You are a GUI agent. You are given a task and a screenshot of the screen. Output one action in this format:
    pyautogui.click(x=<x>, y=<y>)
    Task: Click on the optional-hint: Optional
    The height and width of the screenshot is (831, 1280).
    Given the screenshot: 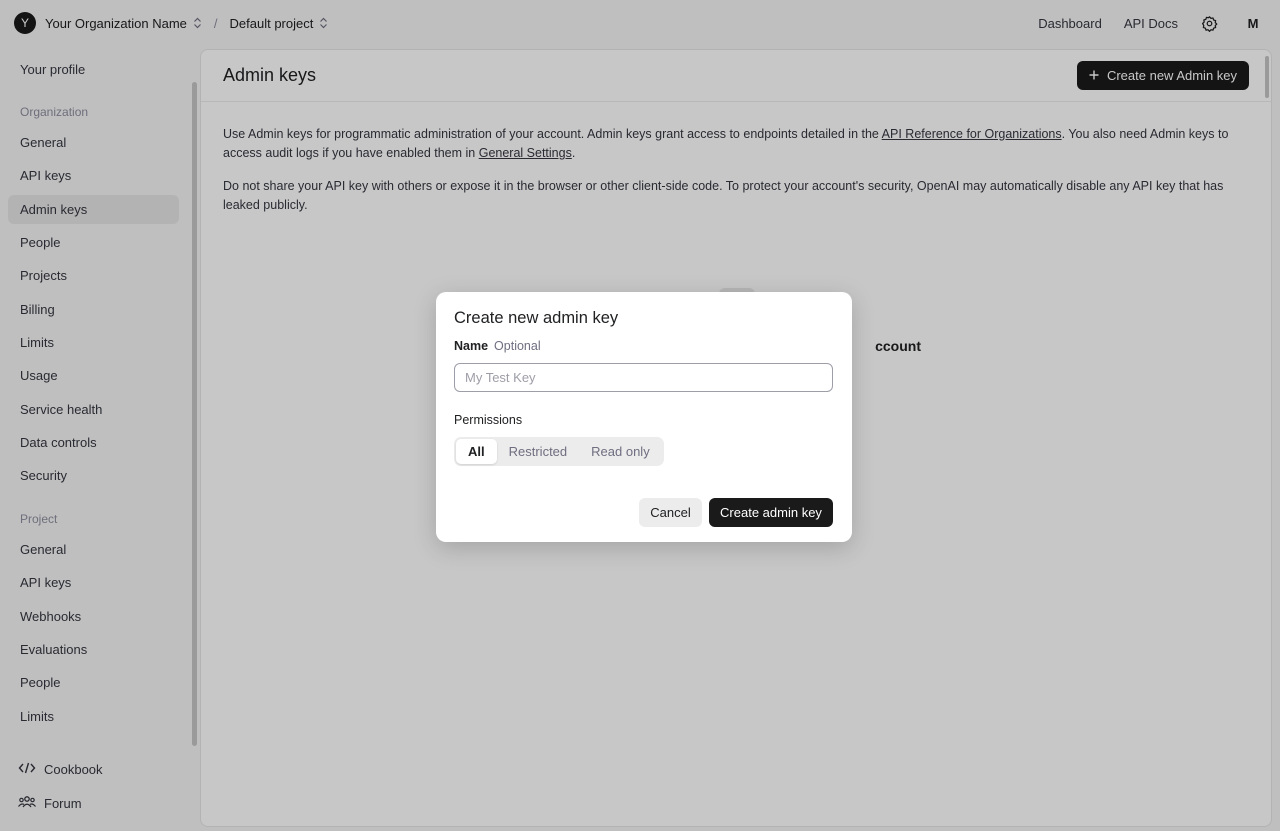 What is the action you would take?
    pyautogui.click(x=517, y=346)
    